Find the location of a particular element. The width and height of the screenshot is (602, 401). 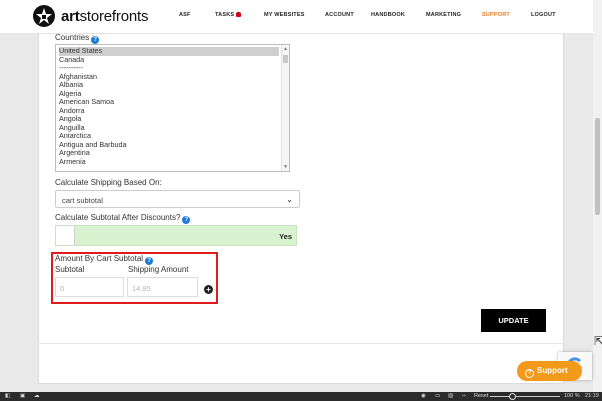

scroll-down-icon: ▼ is located at coordinates (285, 167).